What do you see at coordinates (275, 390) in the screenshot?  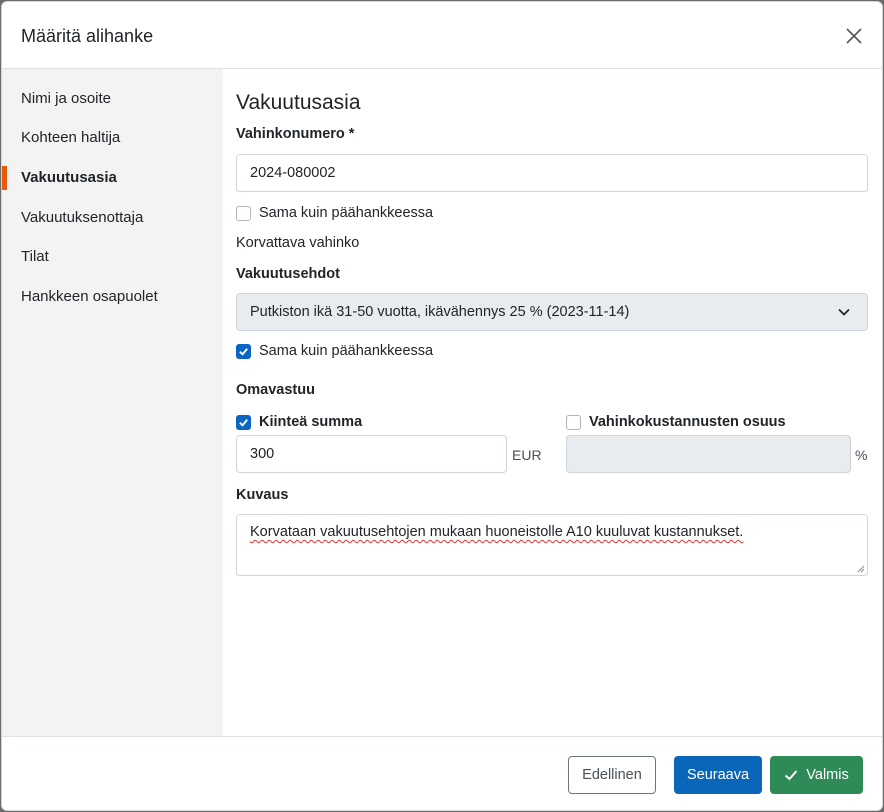 I see `deductible-label: Omavastuu` at bounding box center [275, 390].